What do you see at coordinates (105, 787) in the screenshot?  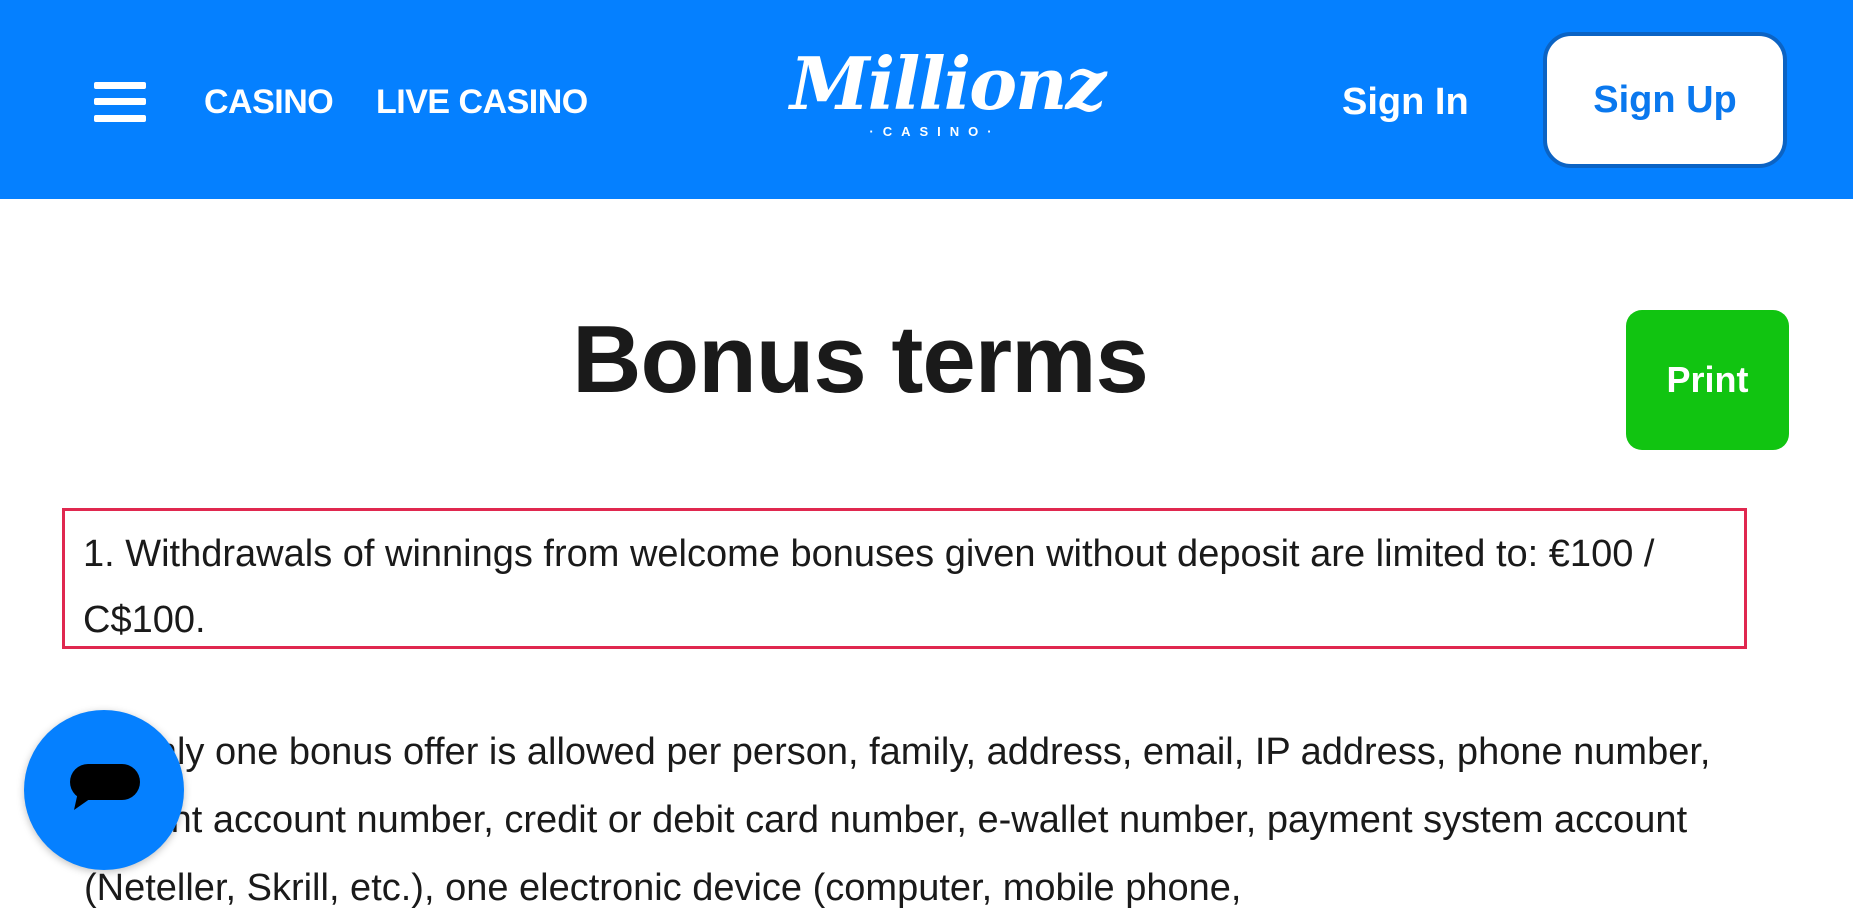 I see `chat-bubble-icon` at bounding box center [105, 787].